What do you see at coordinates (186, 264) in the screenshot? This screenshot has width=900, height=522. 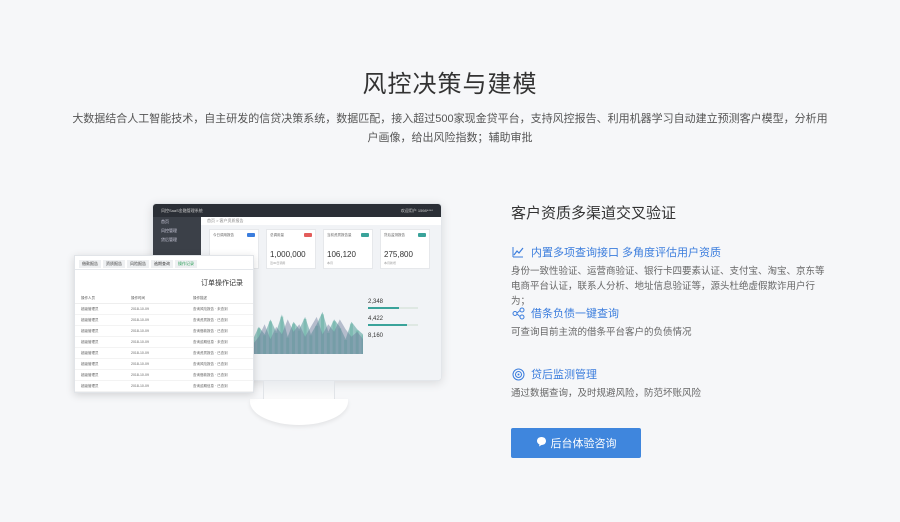 I see `tab-operation-record: 操作记录` at bounding box center [186, 264].